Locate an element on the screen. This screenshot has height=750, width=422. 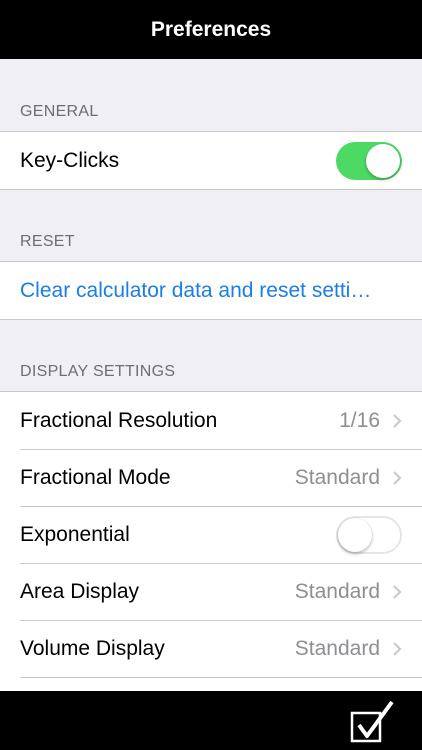
list-item-partial is located at coordinates (211, 684).